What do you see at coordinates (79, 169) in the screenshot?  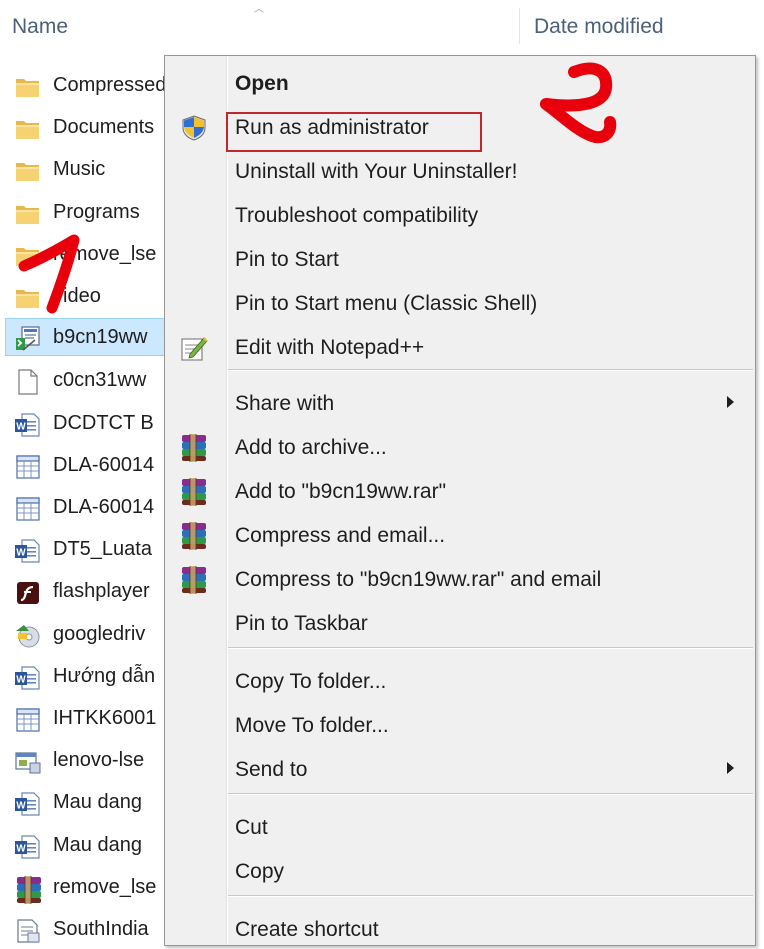 I see `file-name: Music` at bounding box center [79, 169].